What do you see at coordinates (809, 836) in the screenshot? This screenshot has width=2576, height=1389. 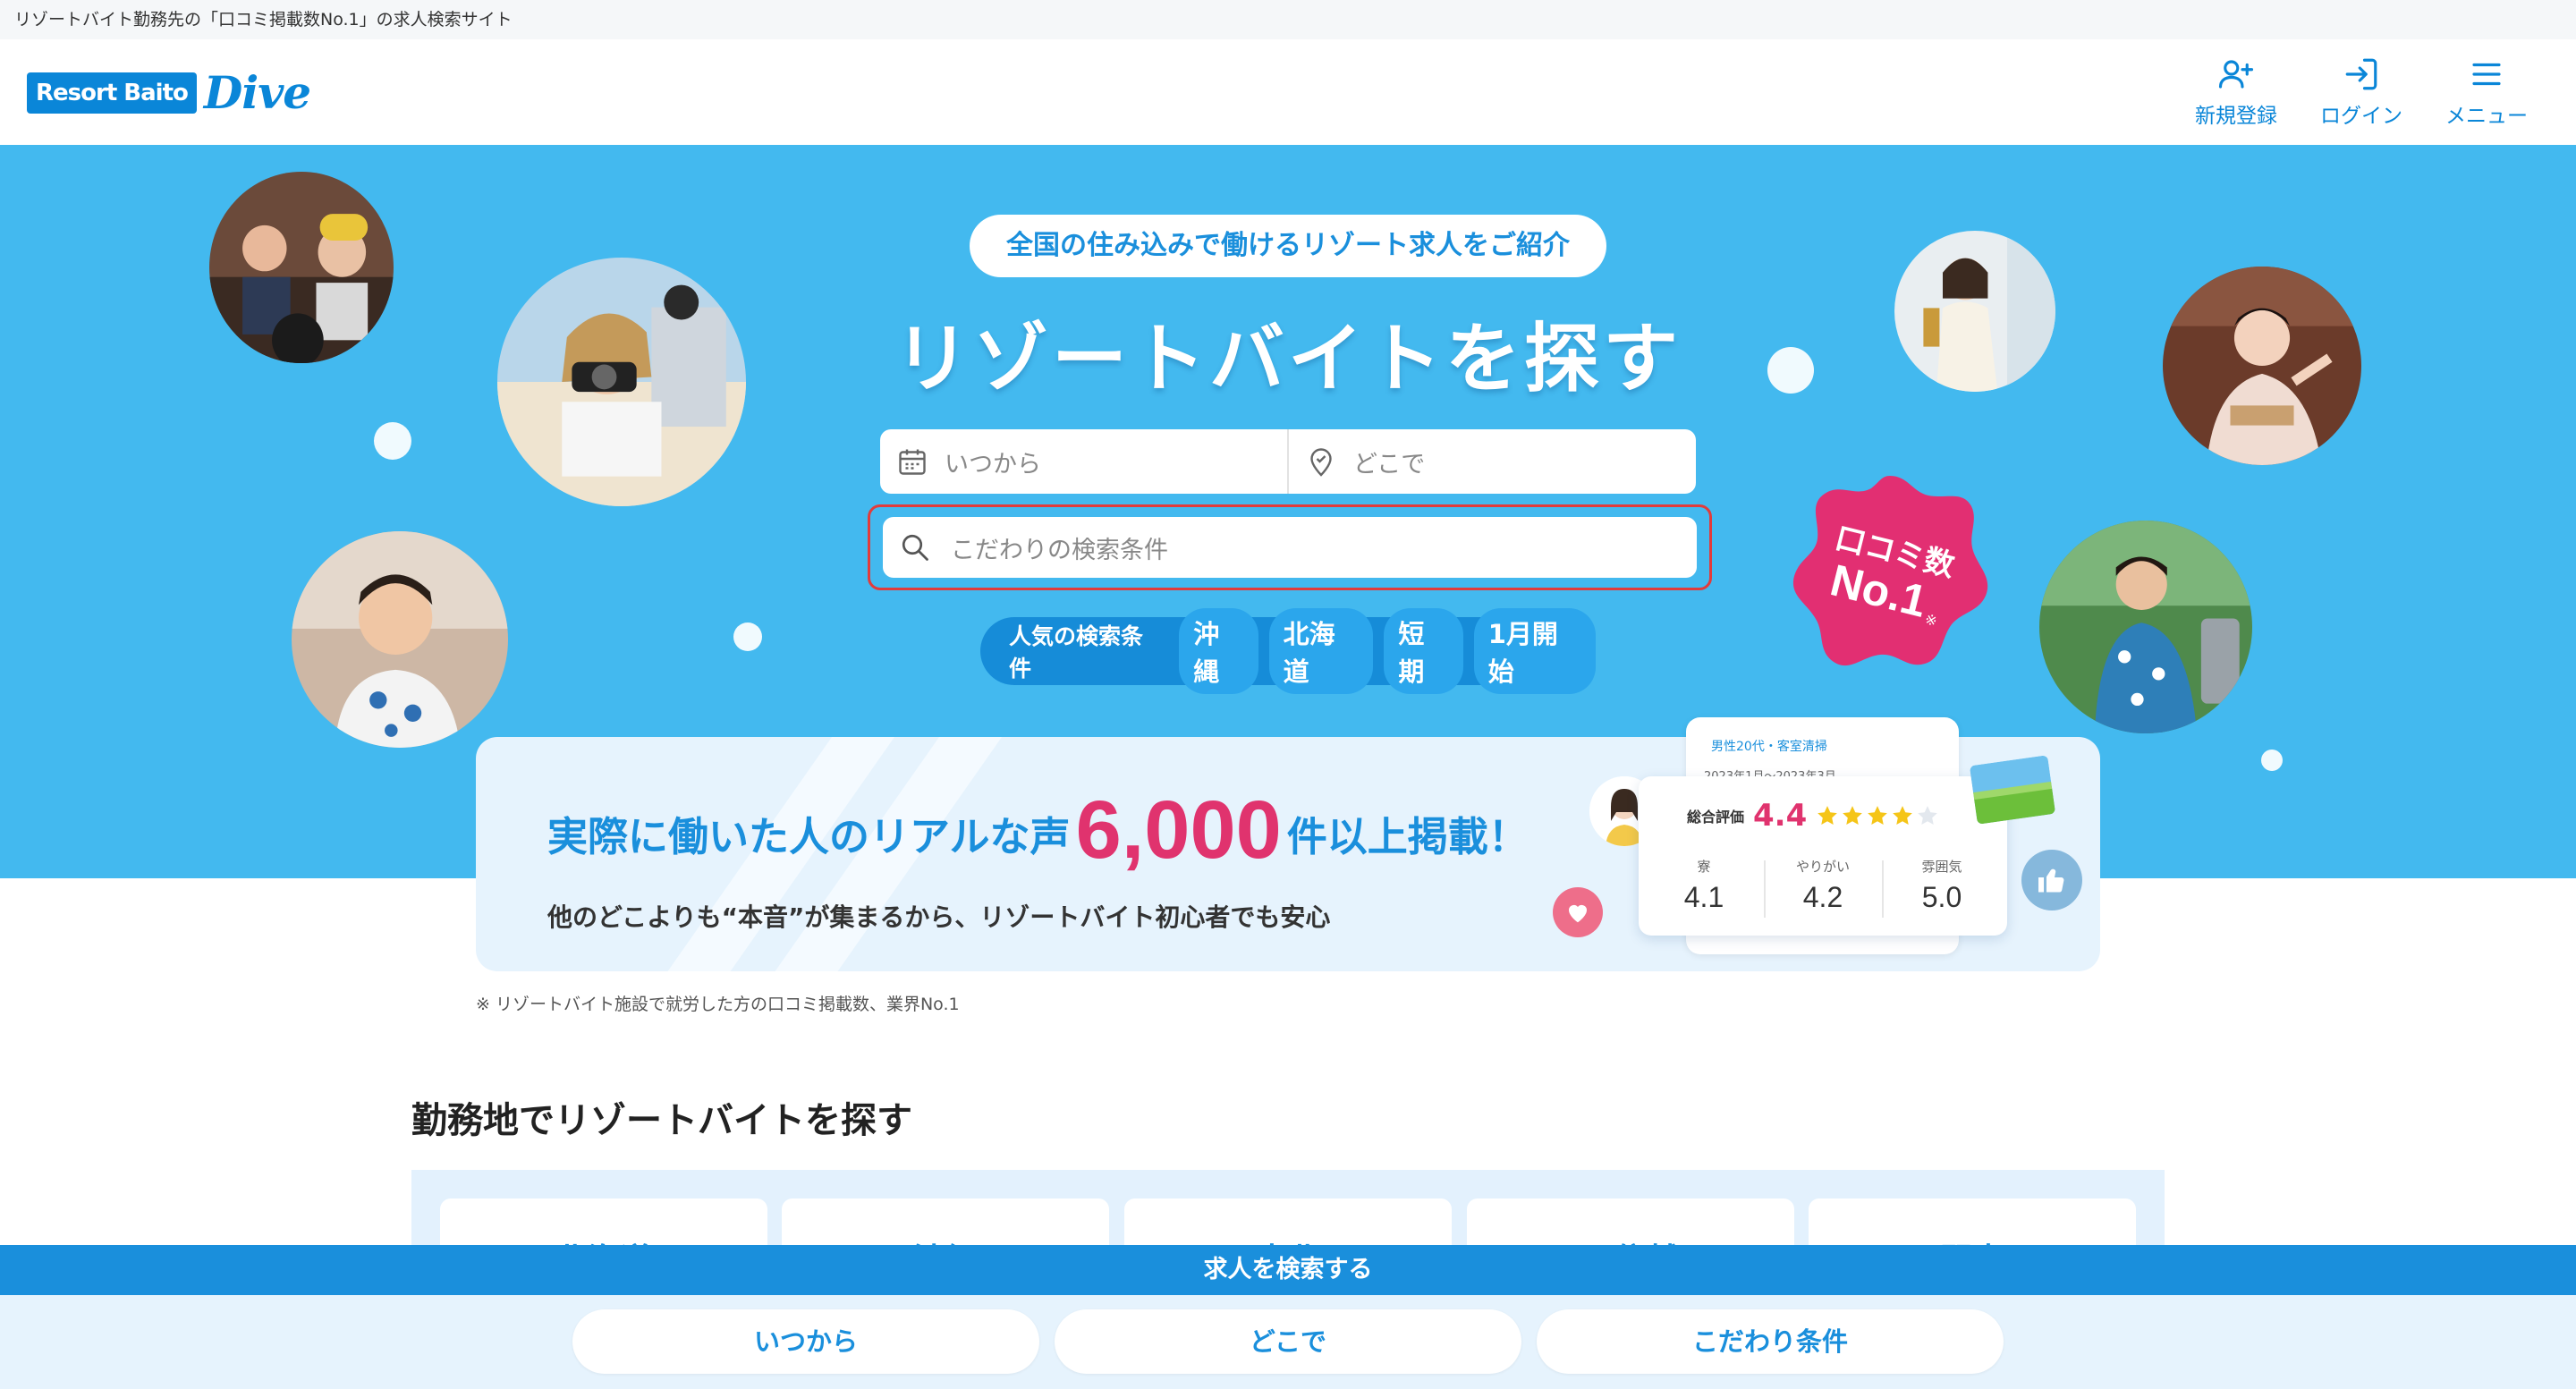 I see `banner-headline-pre: 実際に働いた人のリアルな声` at bounding box center [809, 836].